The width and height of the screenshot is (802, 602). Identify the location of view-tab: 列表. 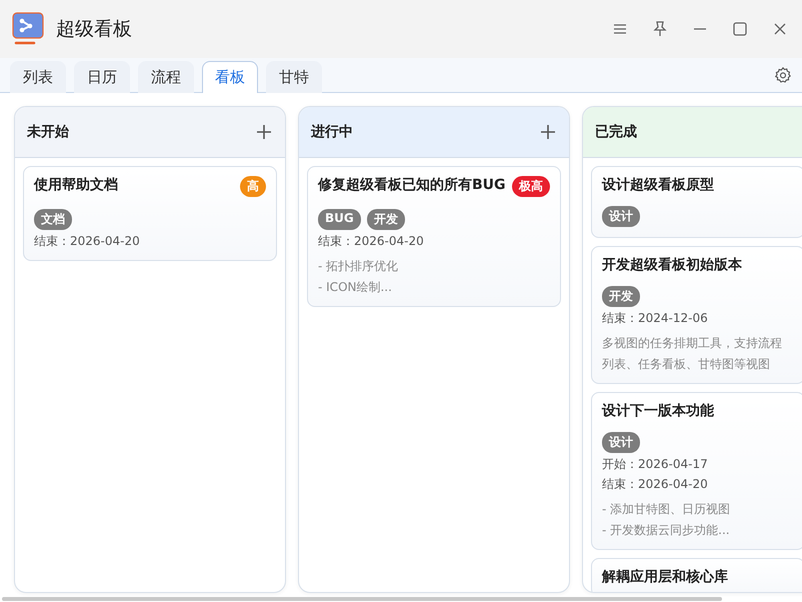
(38, 77).